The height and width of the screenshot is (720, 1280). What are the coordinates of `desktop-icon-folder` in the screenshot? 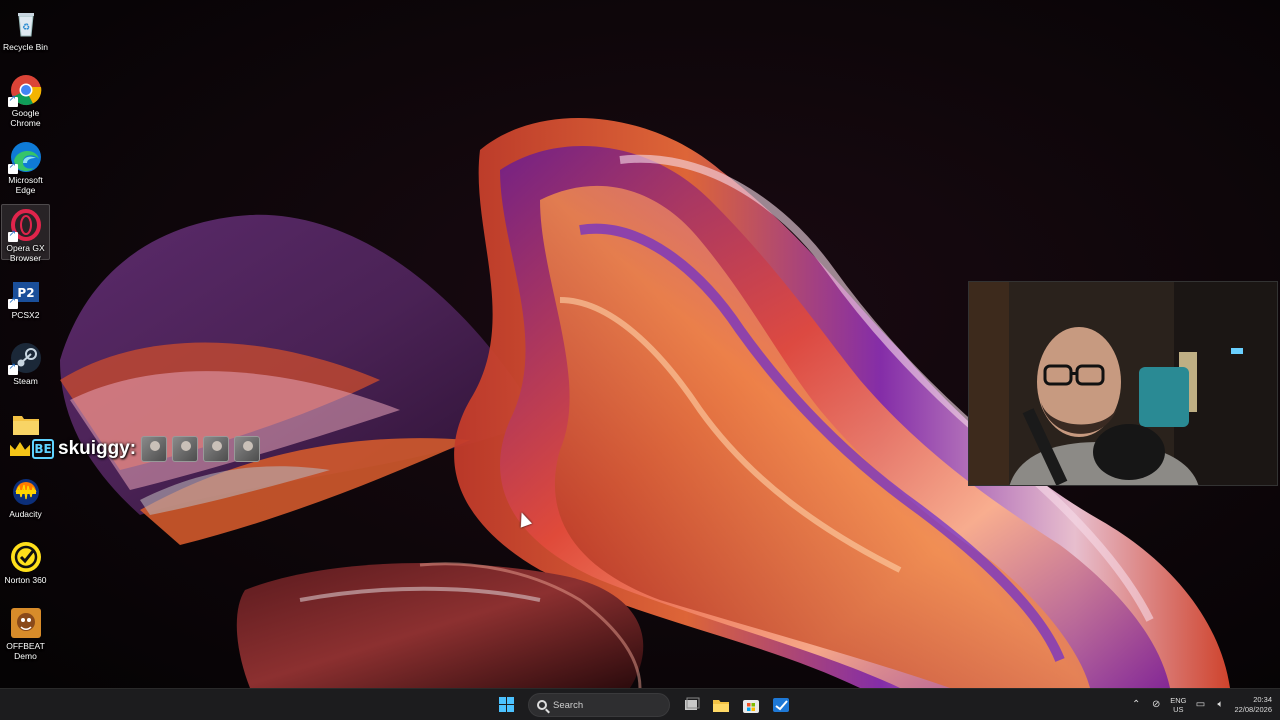 It's located at (25, 419).